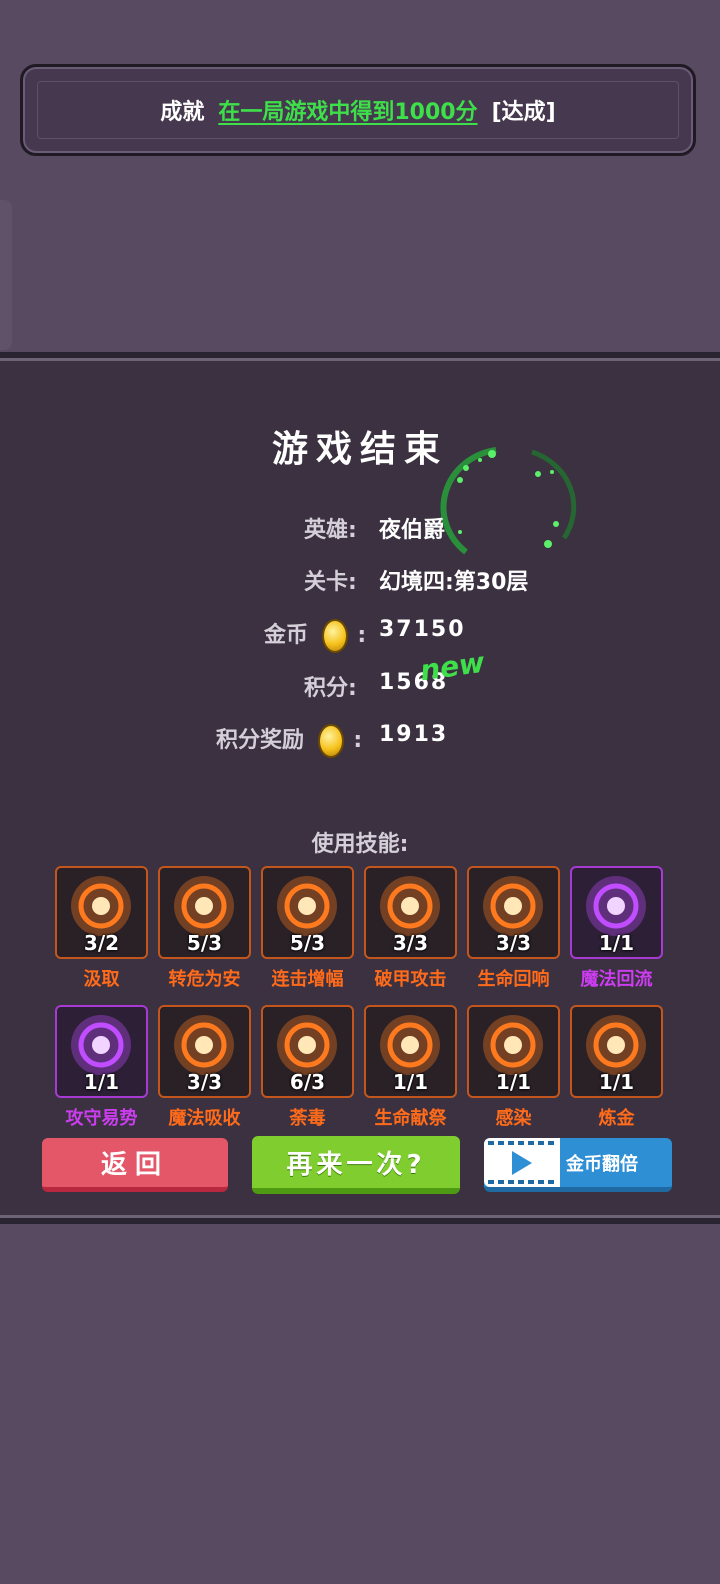 This screenshot has height=1584, width=720. I want to click on skill-item: 3/3 破甲攻击, so click(410, 928).